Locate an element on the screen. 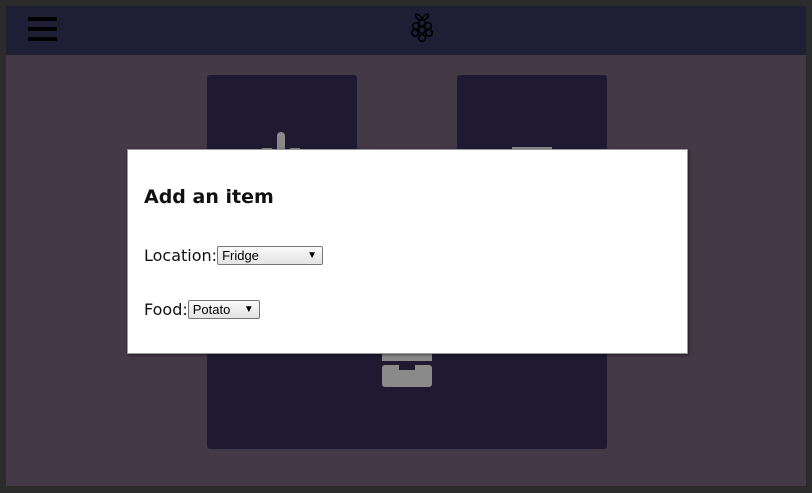  dialog-title: Add an item is located at coordinates (209, 197).